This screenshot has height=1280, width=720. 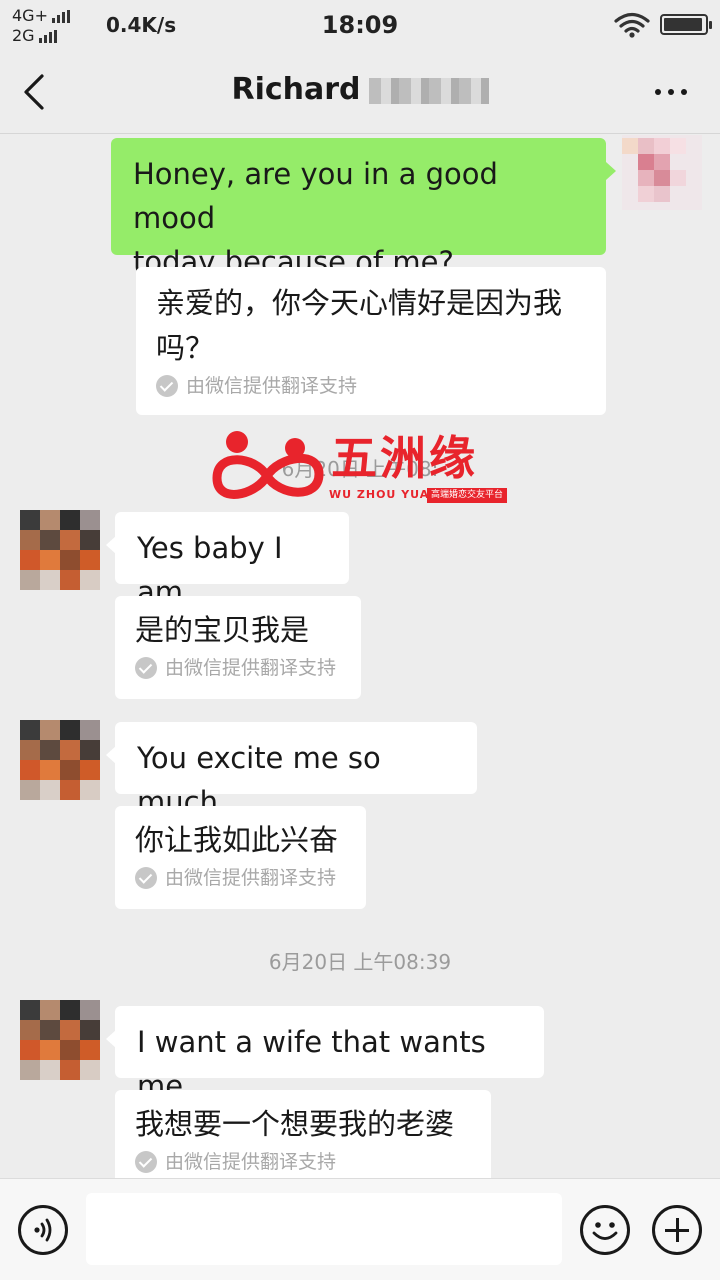 I want to click on network-type-primary: 4G+, so click(x=30, y=15).